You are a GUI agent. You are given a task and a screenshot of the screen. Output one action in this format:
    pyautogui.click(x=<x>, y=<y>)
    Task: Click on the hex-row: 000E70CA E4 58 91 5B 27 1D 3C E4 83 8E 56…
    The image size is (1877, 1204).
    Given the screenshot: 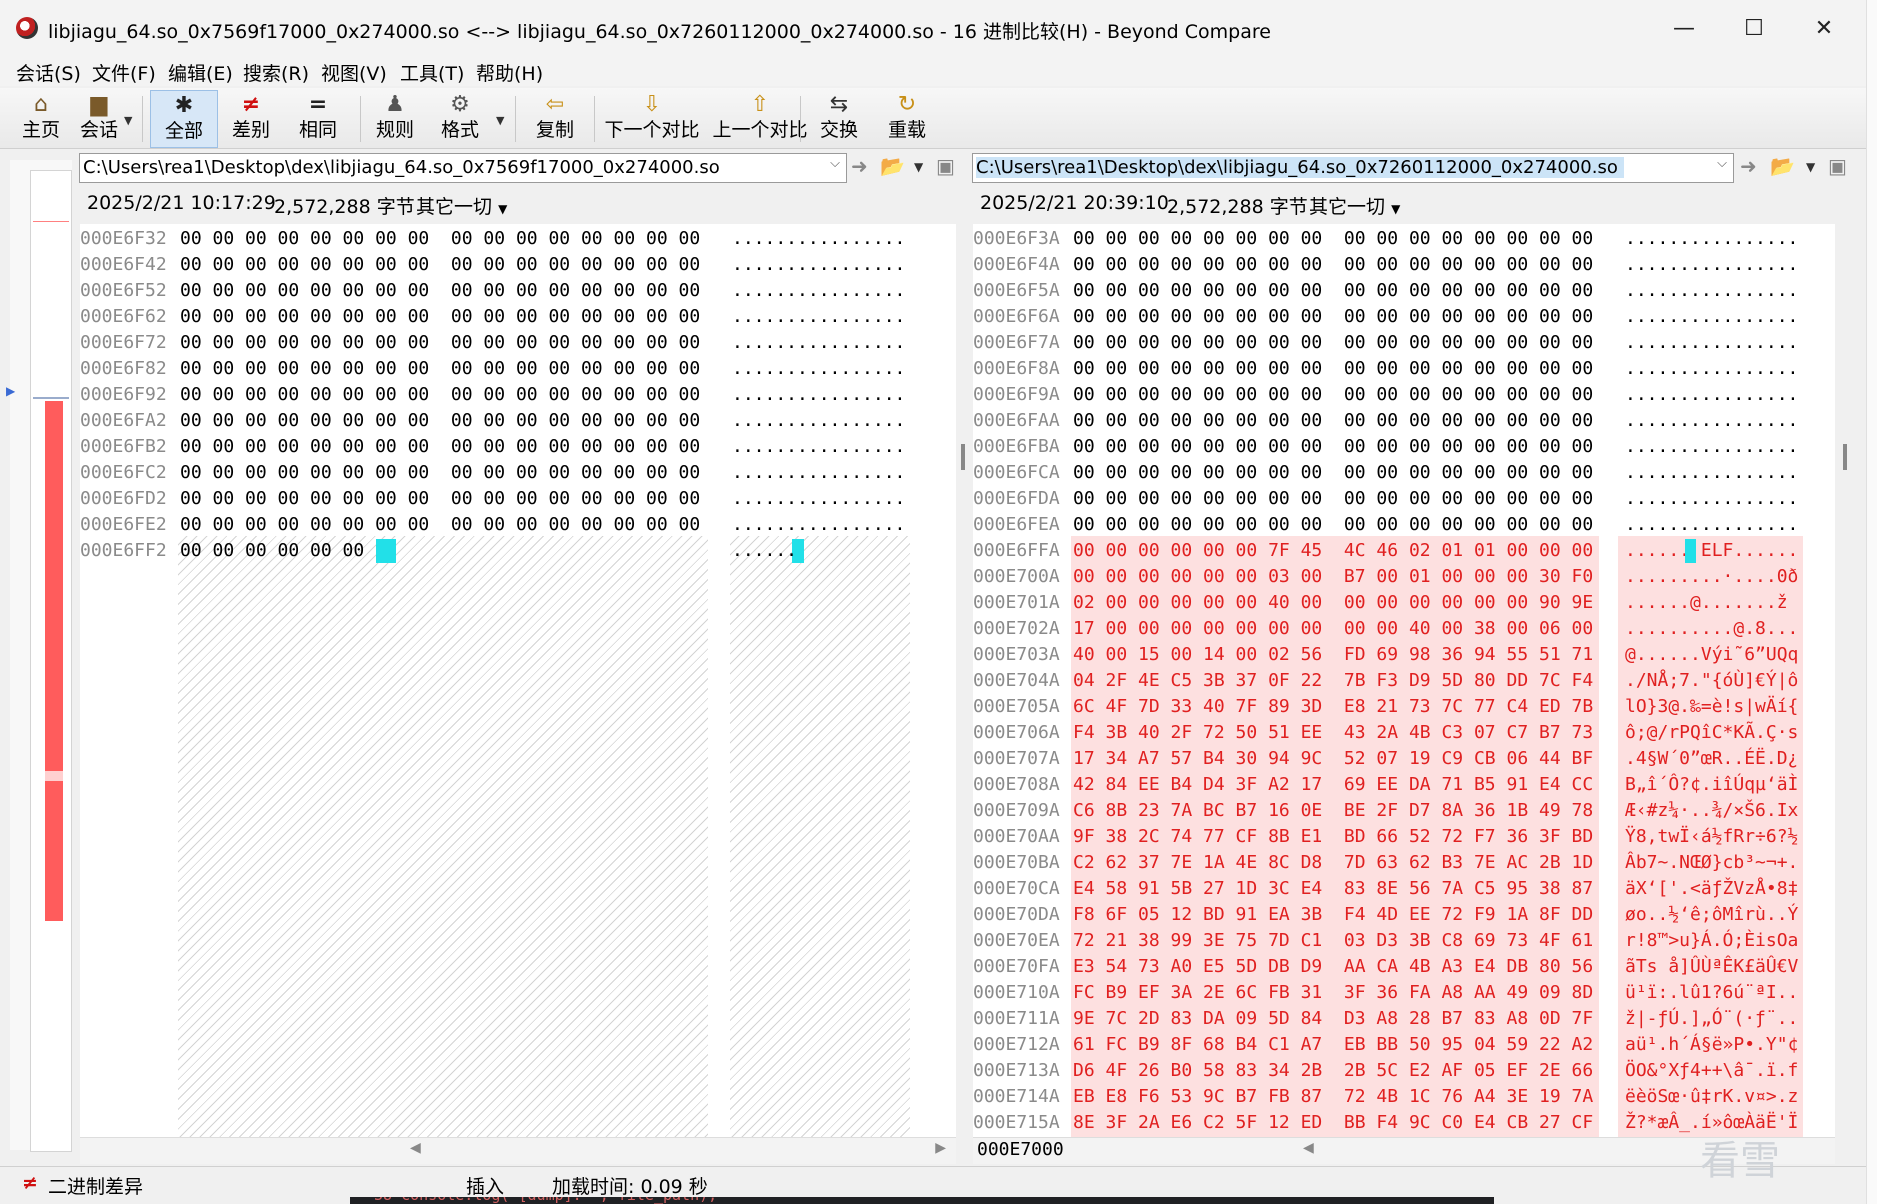 What is the action you would take?
    pyautogui.click(x=1385, y=889)
    